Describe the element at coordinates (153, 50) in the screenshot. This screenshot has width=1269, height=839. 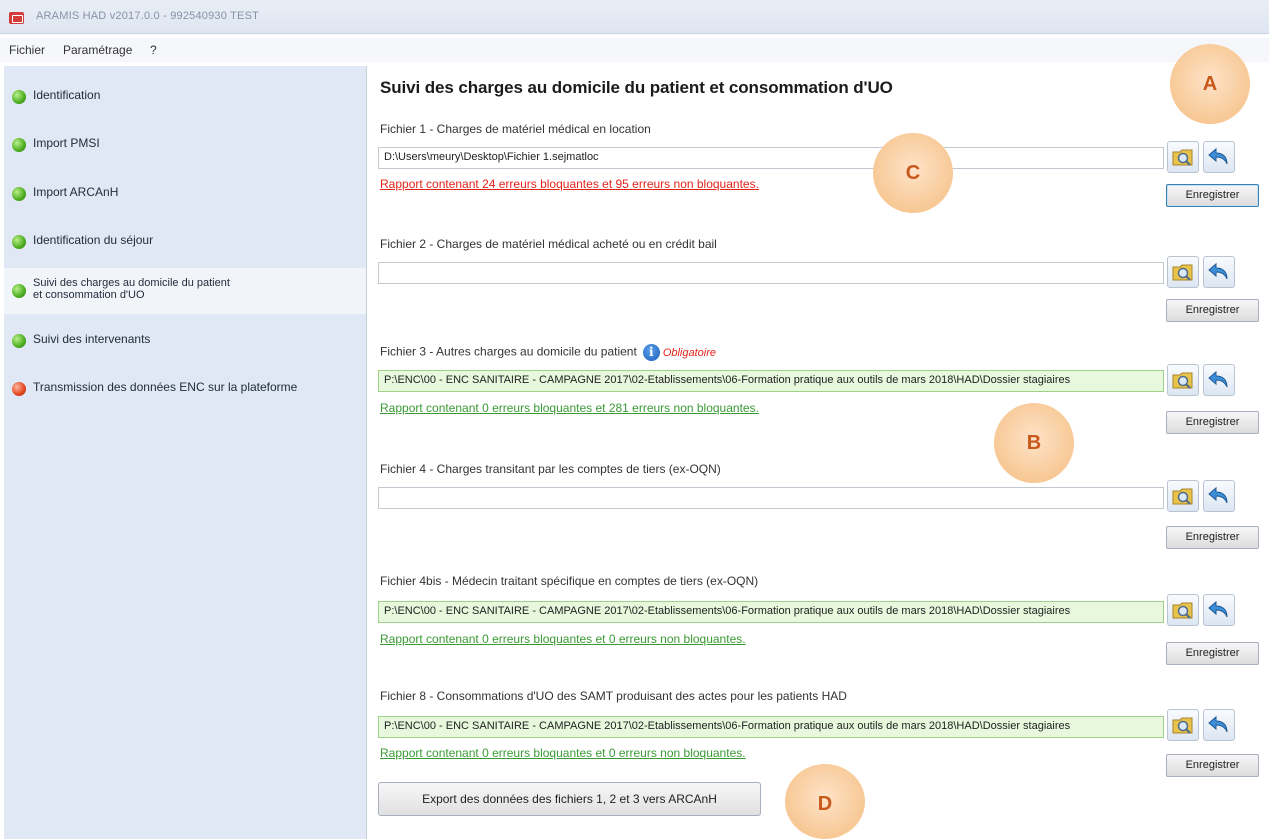
I see `menu-help: ?` at that location.